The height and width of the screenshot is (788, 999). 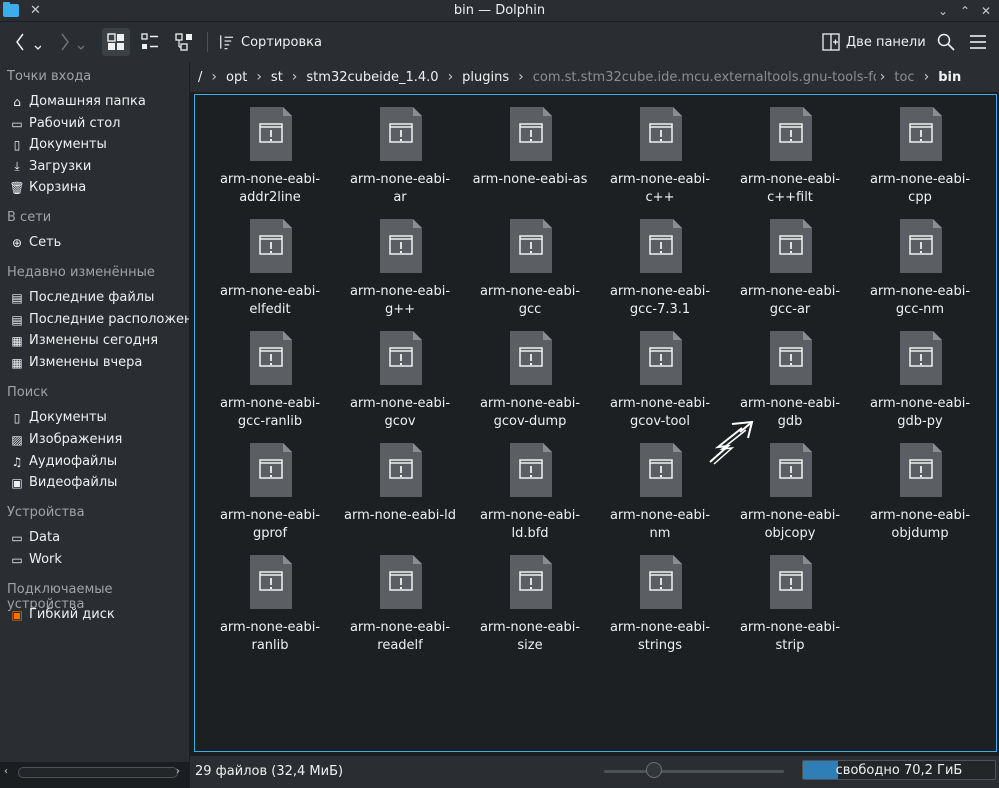 I want to click on zoom-slider, so click(x=694, y=771).